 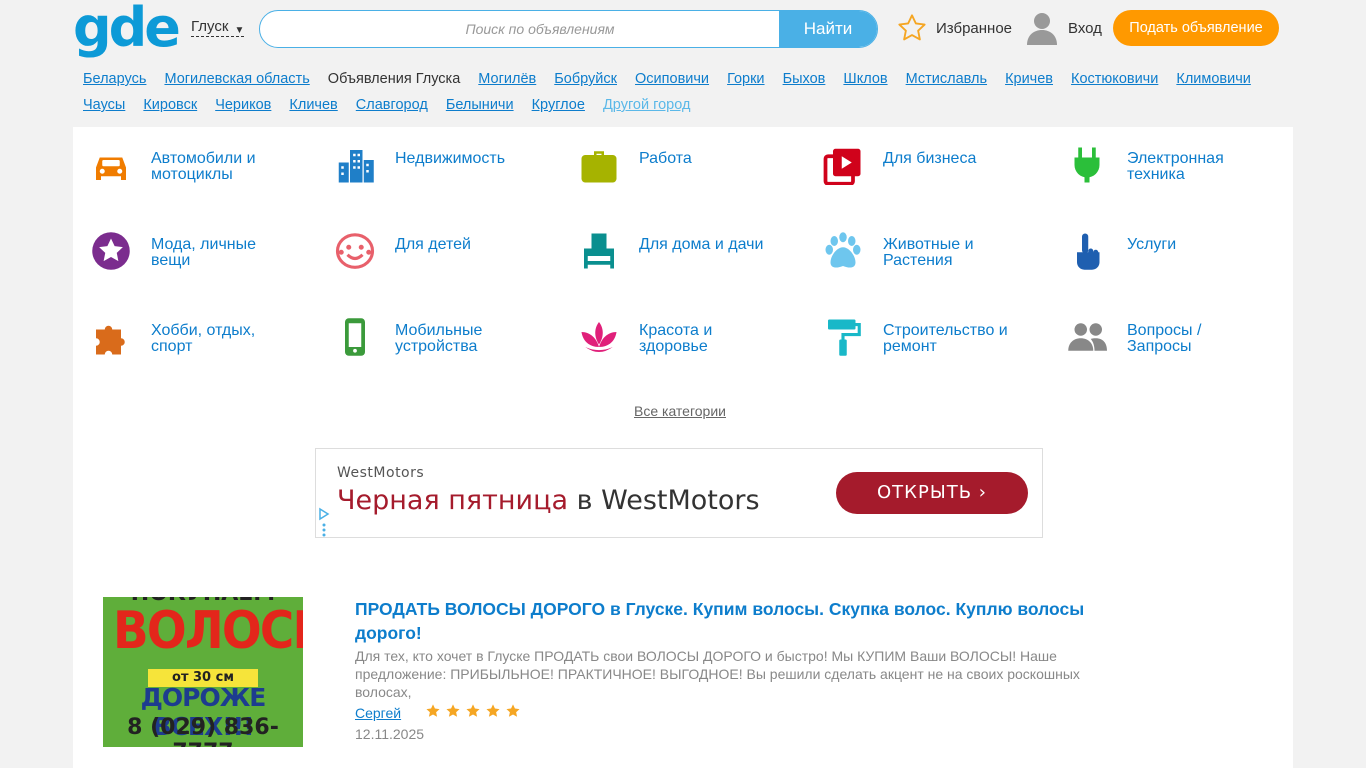 I want to click on current-region: Объявления Глуска, so click(x=394, y=79).